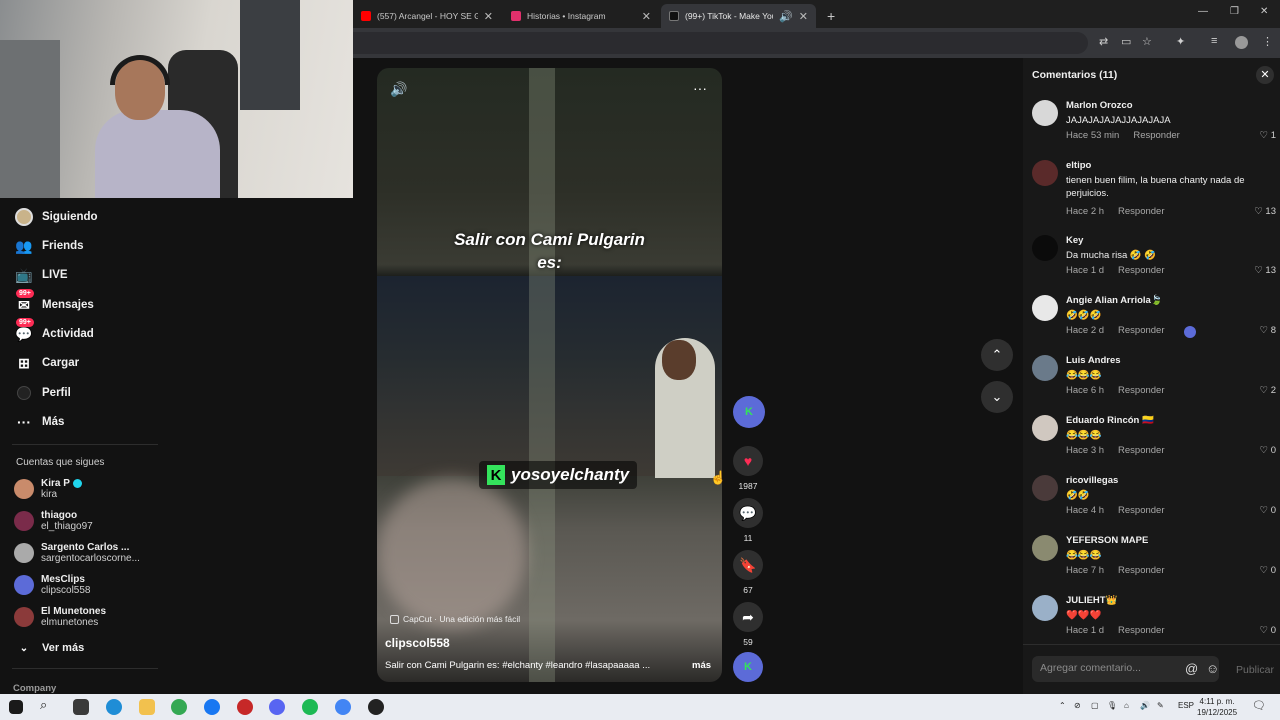 Image resolution: width=1280 pixels, height=720 pixels. I want to click on language-indicator: ESP, so click(1186, 705).